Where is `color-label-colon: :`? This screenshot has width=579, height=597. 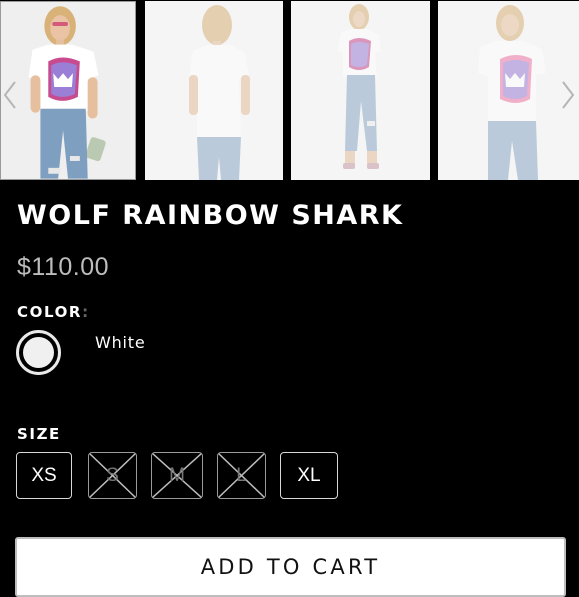
color-label-colon: : is located at coordinates (85, 312).